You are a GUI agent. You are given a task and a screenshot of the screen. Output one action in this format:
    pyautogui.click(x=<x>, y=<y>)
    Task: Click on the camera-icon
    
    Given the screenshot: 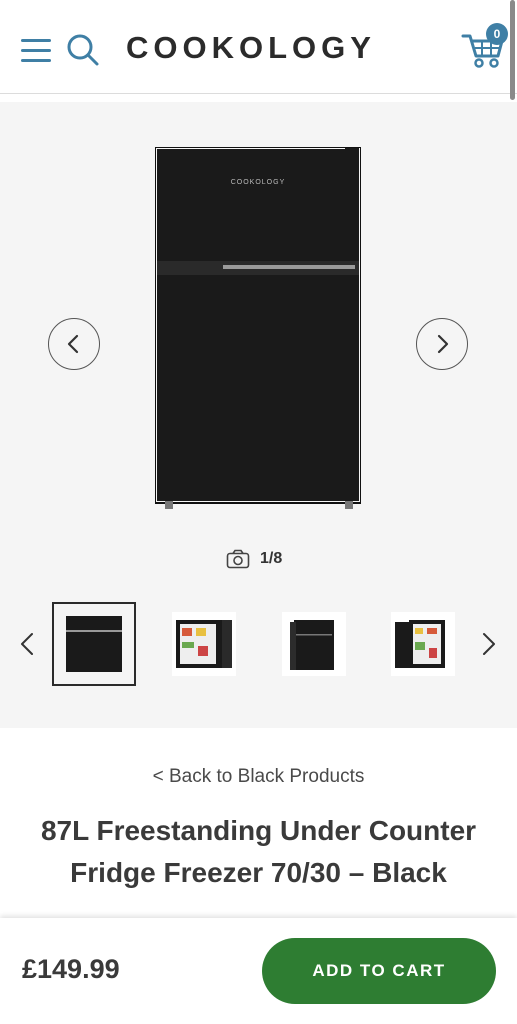 What is the action you would take?
    pyautogui.click(x=238, y=559)
    